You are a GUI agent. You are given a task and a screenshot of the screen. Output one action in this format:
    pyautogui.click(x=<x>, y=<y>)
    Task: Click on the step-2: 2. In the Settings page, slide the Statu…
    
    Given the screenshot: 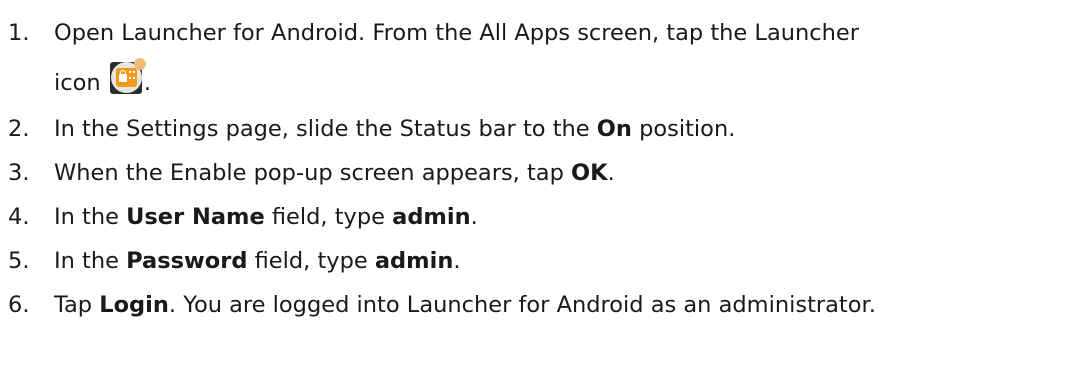 What is the action you would take?
    pyautogui.click(x=538, y=129)
    